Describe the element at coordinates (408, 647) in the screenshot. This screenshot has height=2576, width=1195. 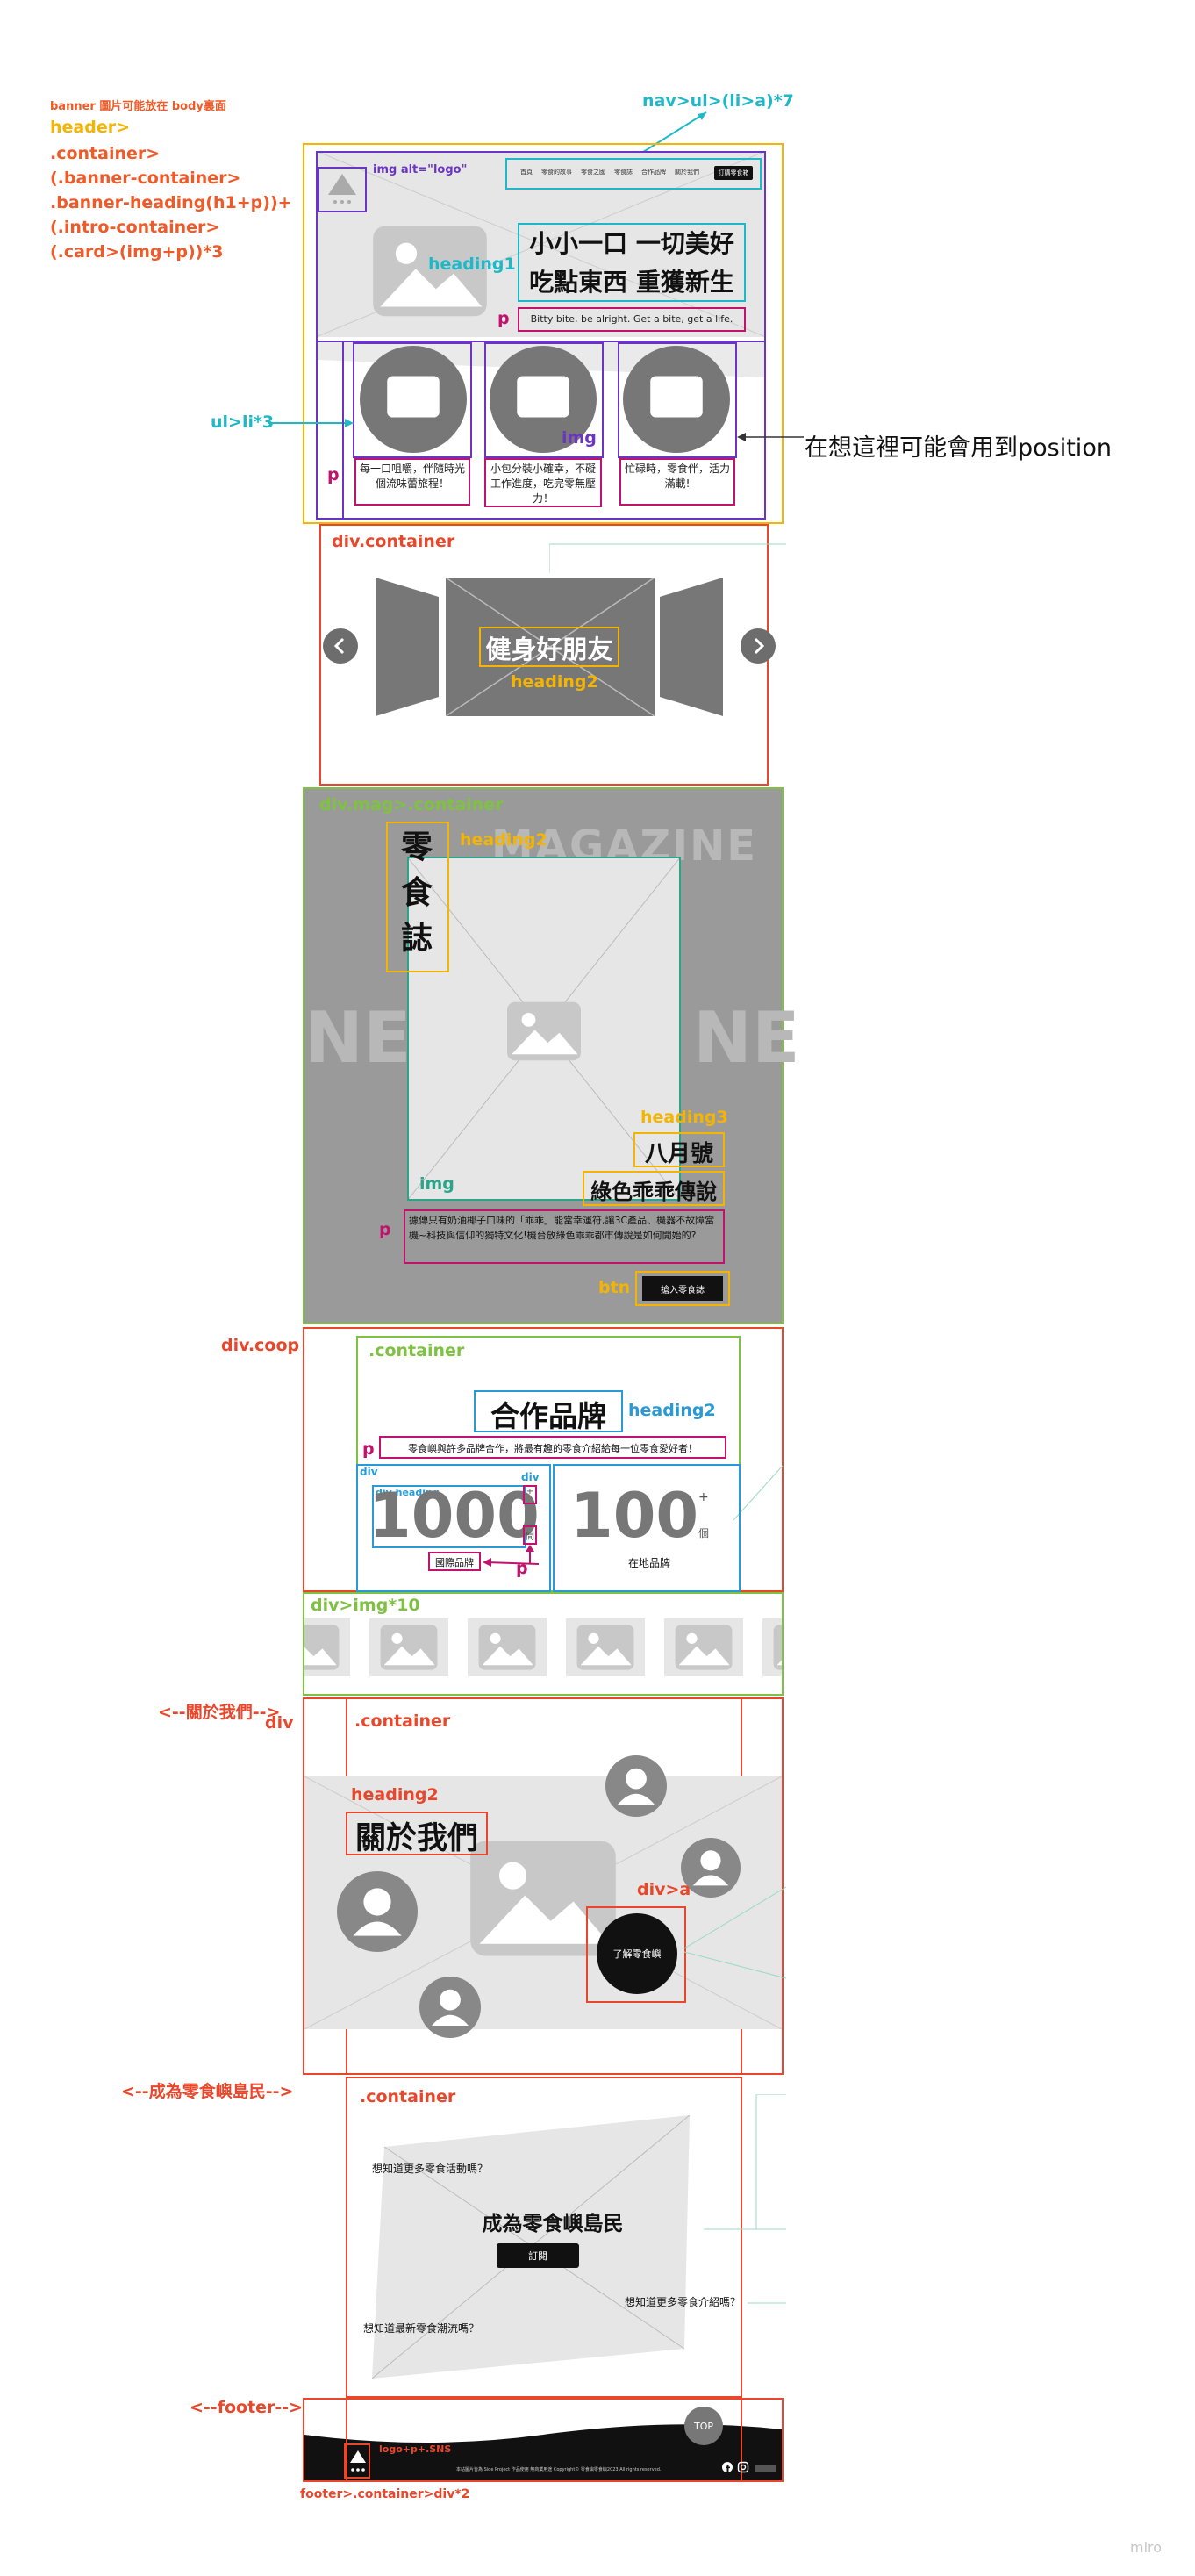
I see `carousel-left-panel` at that location.